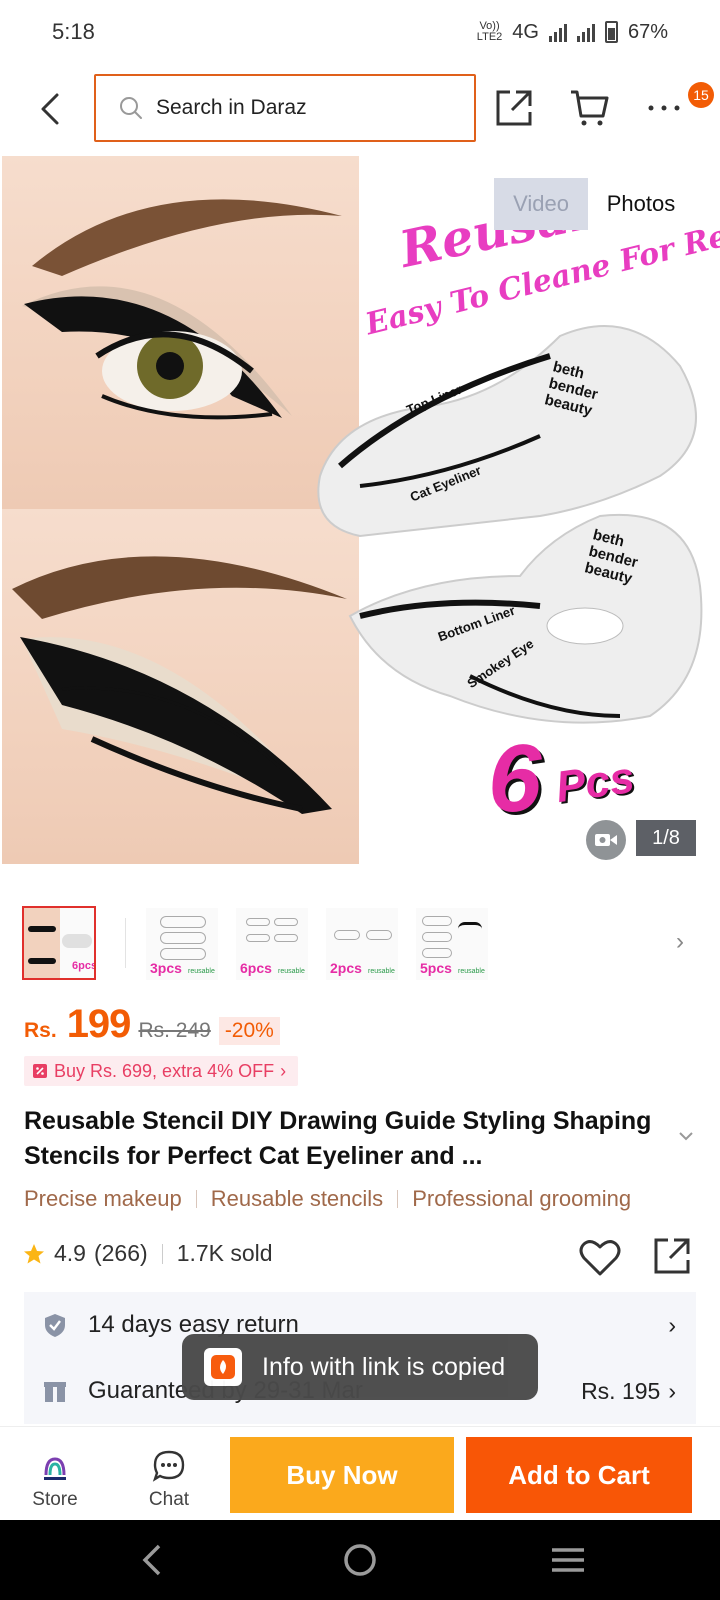  Describe the element at coordinates (125, 943) in the screenshot. I see `thumbnail-divider` at that location.